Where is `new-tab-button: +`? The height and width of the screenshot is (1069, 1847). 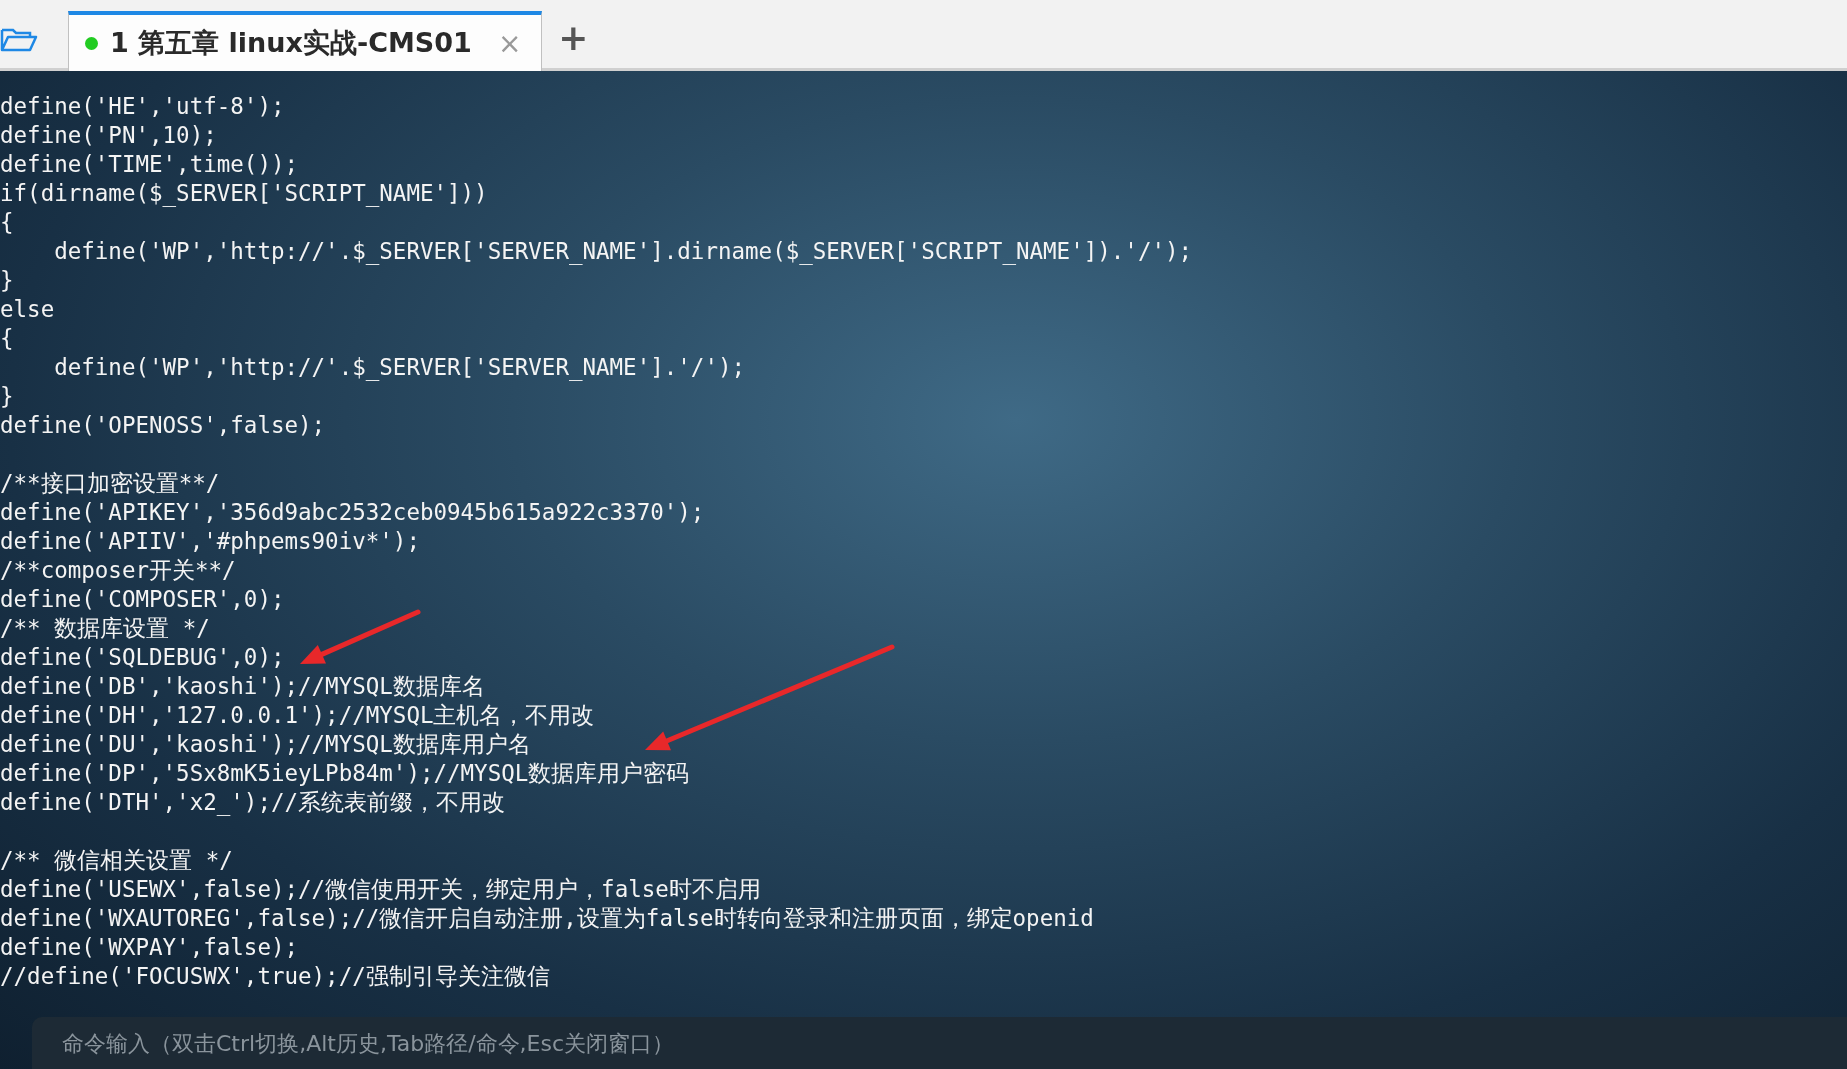 new-tab-button: + is located at coordinates (573, 37).